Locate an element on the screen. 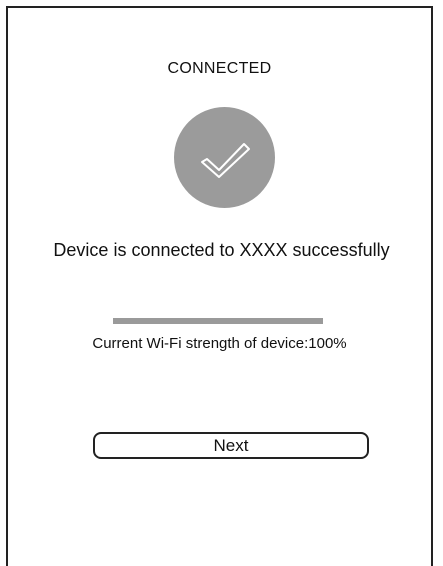 This screenshot has width=443, height=566. checkmark-icon is located at coordinates (225, 160).